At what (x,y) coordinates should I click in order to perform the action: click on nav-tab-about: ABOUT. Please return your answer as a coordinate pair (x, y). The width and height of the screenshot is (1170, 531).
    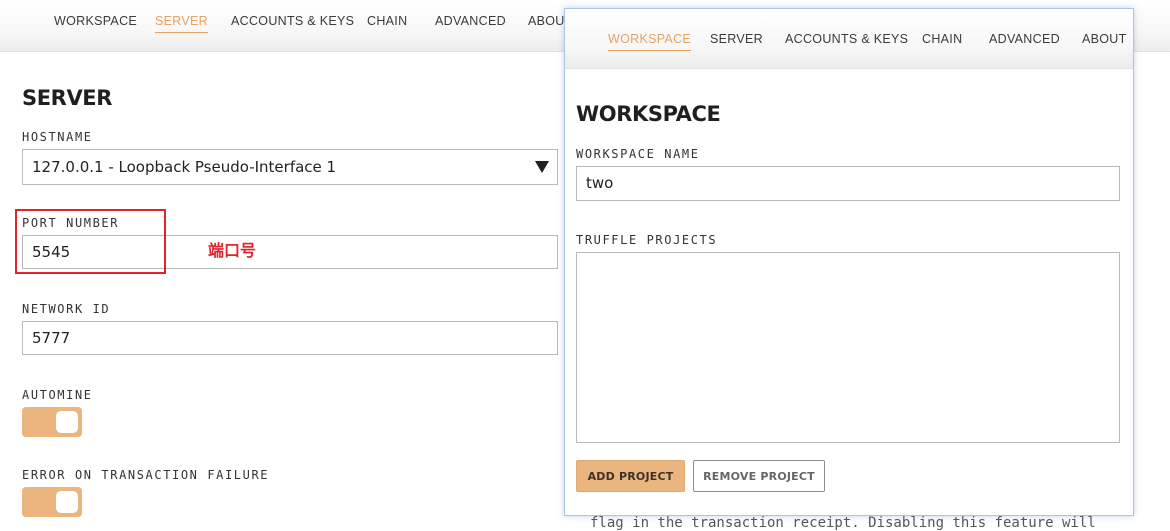
    Looking at the image, I should click on (1104, 41).